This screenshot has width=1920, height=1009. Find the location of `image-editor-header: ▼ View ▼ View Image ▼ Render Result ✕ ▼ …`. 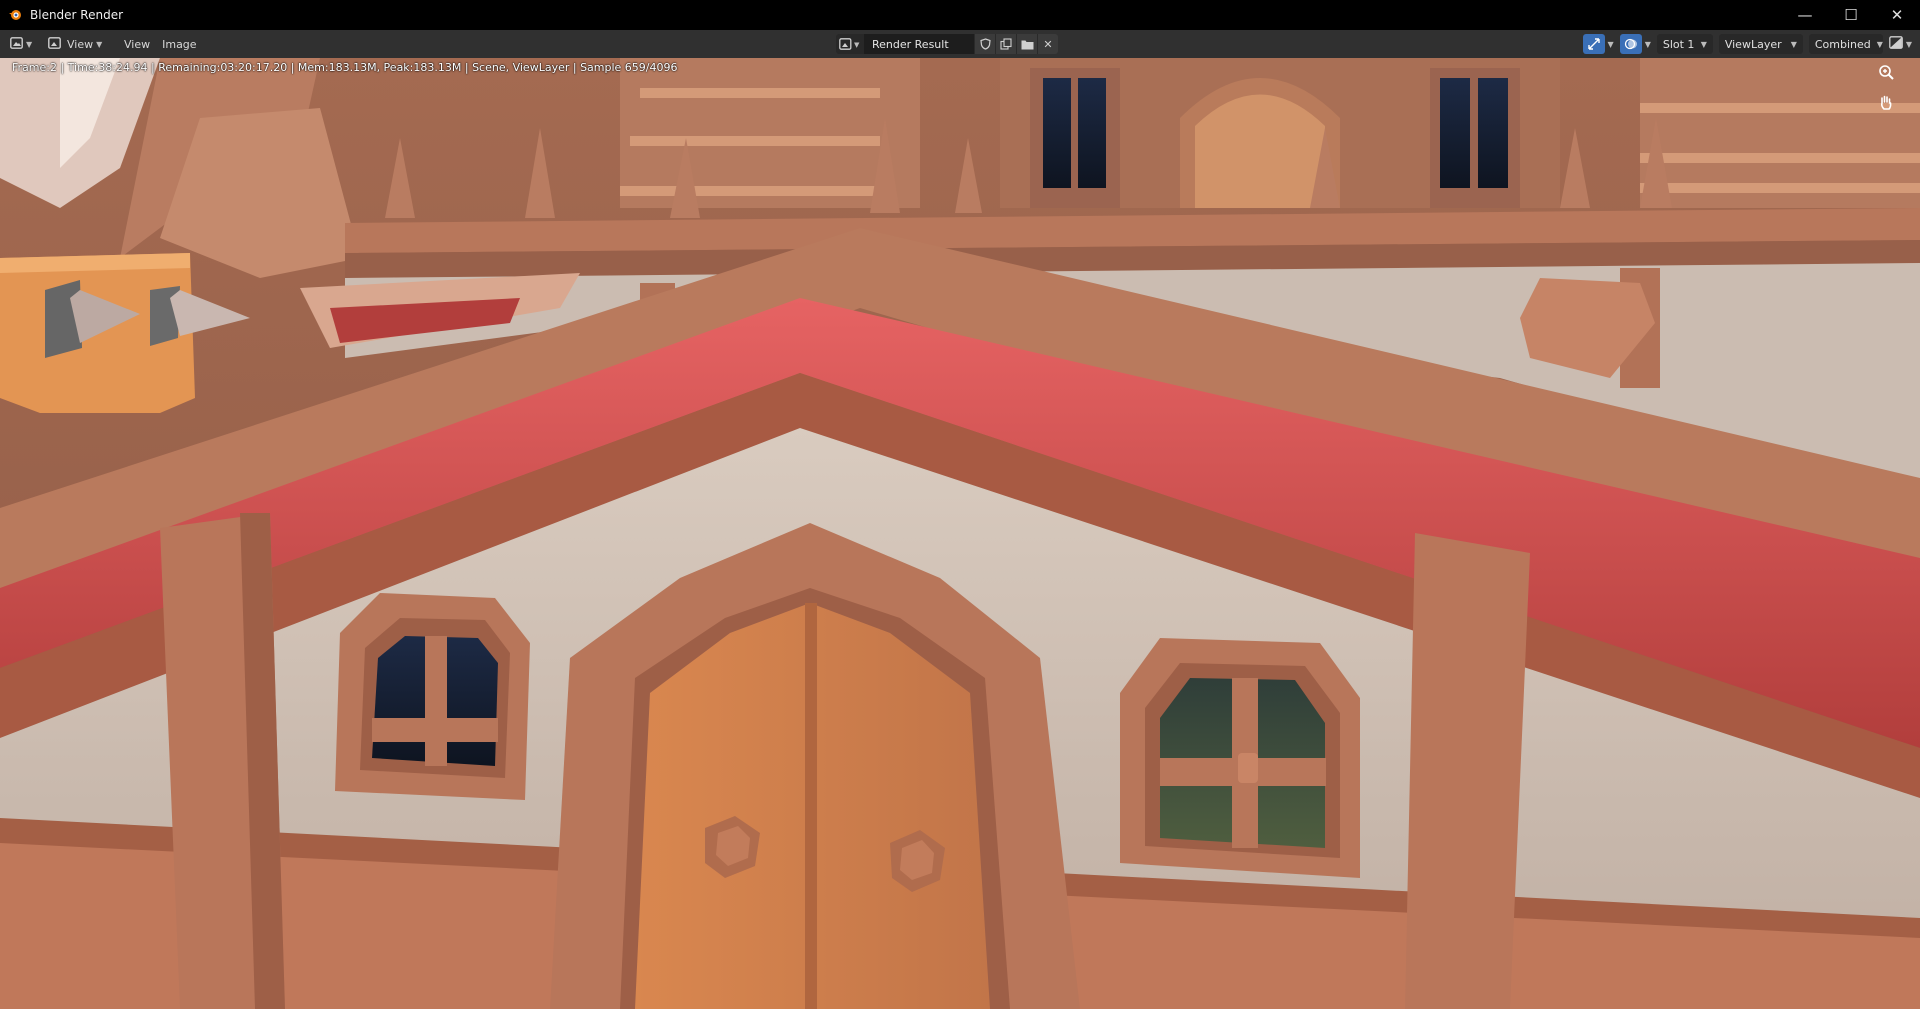

image-editor-header: ▼ View ▼ View Image ▼ Render Result ✕ ▼ … is located at coordinates (960, 44).